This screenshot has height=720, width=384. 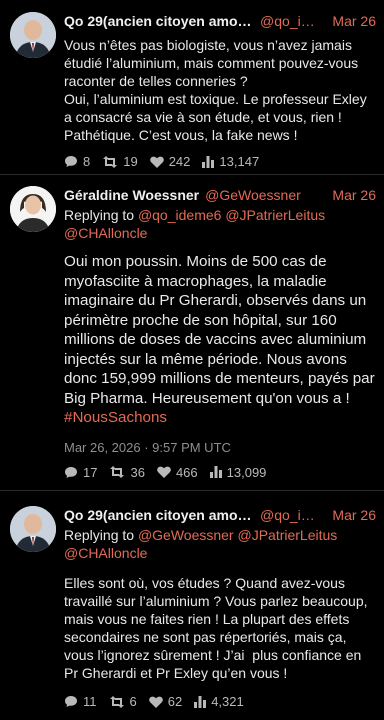 I want to click on views-button: 13,147, so click(x=230, y=161).